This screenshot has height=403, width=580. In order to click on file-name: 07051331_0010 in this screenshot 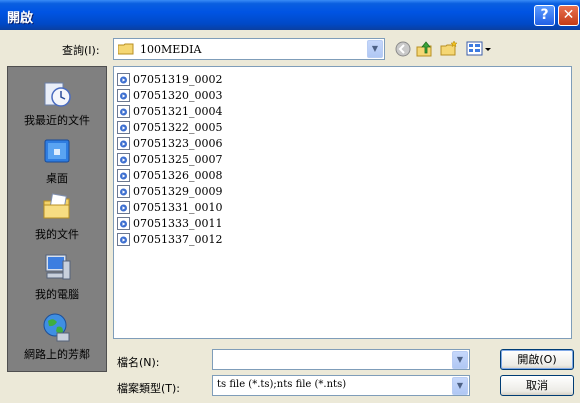, I will do `click(178, 207)`.